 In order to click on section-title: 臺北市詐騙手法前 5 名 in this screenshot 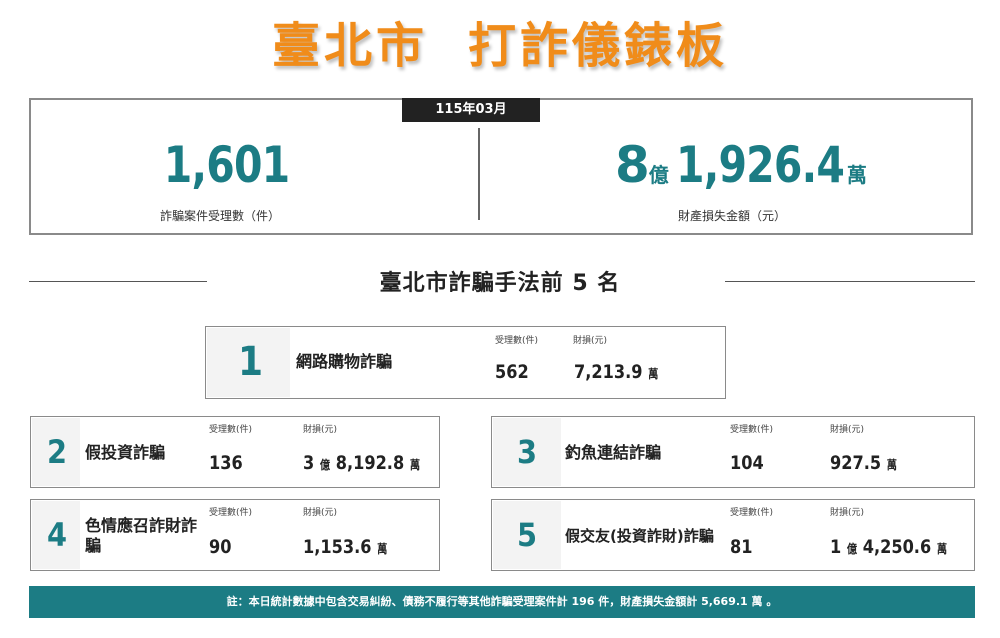, I will do `click(500, 283)`.